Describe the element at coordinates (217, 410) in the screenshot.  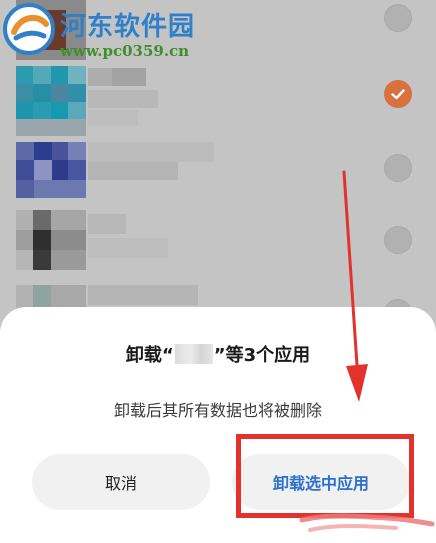
I see `dialog-message: 卸载后其所有数据也将被删除` at that location.